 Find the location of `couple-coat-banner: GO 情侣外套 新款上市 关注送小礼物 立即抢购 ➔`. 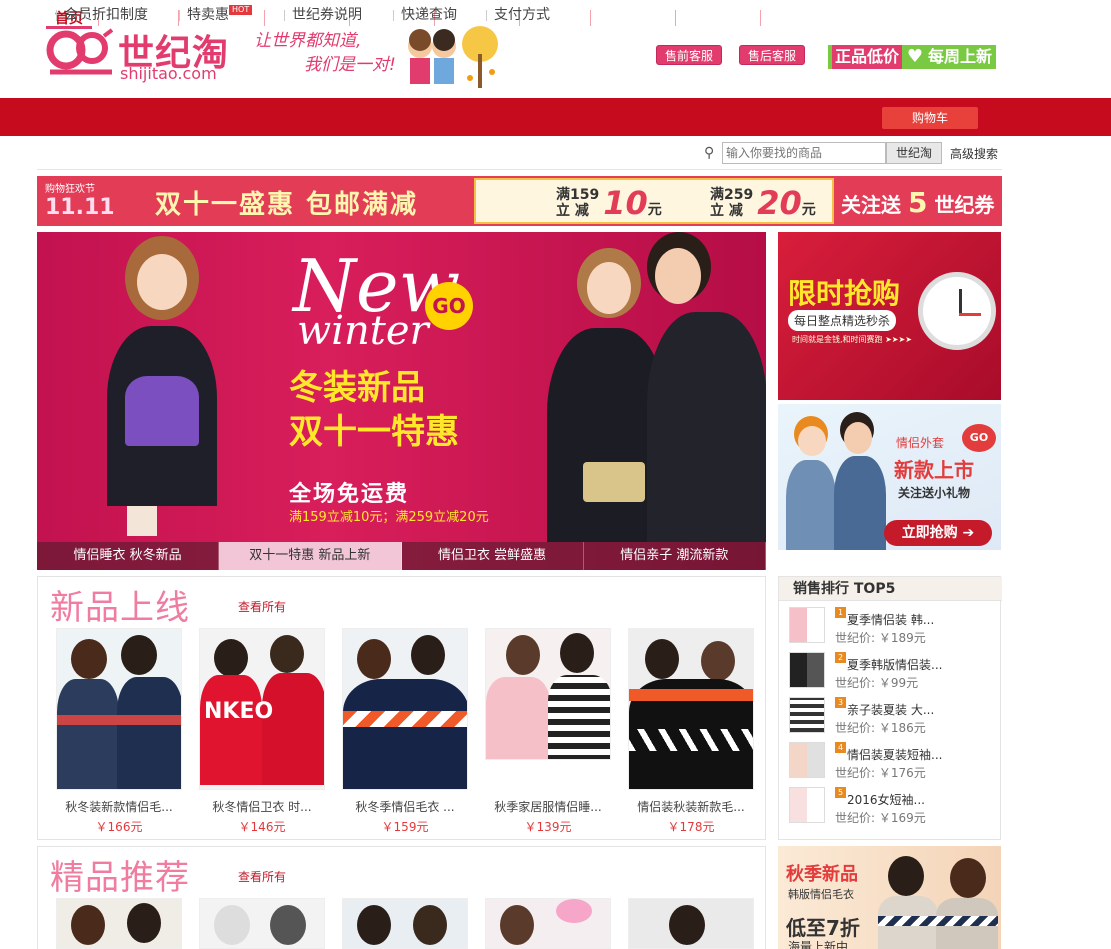

couple-coat-banner: GO 情侣外套 新款上市 关注送小礼物 立即抢购 ➔ is located at coordinates (889, 477).